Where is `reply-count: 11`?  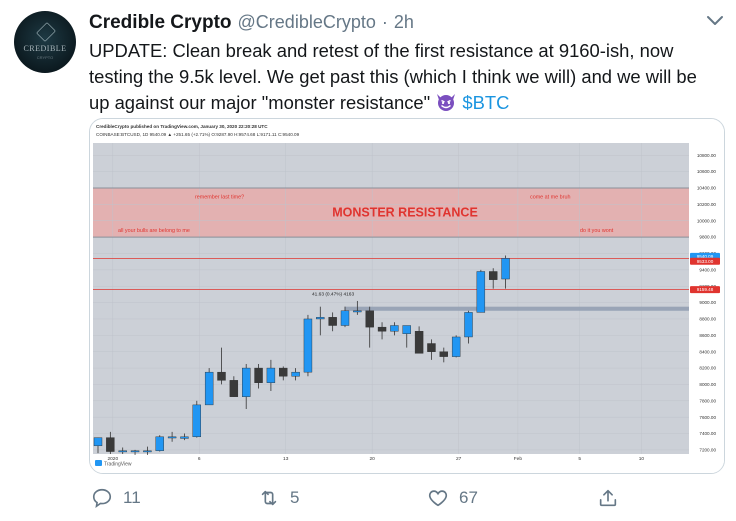
reply-count: 11 is located at coordinates (132, 497).